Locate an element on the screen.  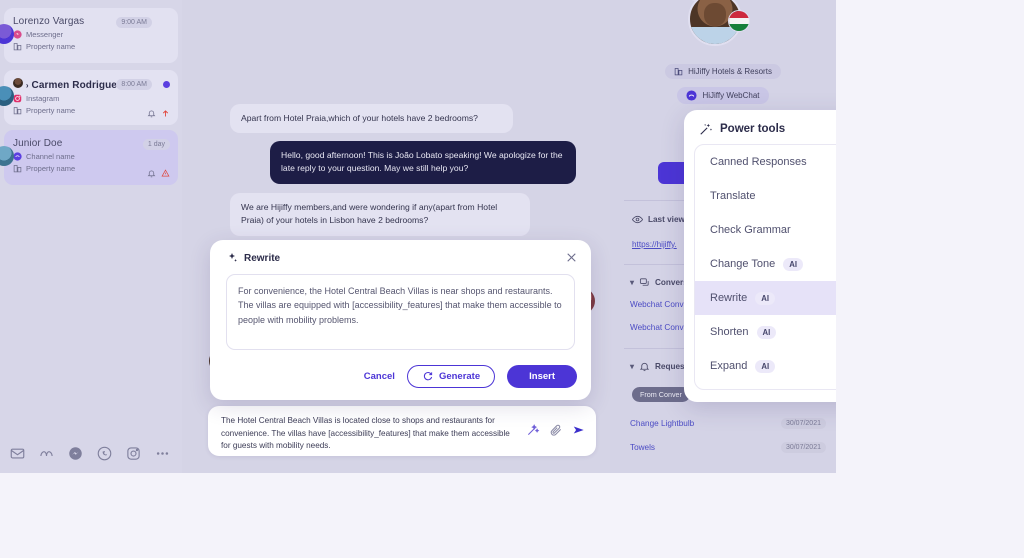
attachment-icon is located at coordinates (556, 430).